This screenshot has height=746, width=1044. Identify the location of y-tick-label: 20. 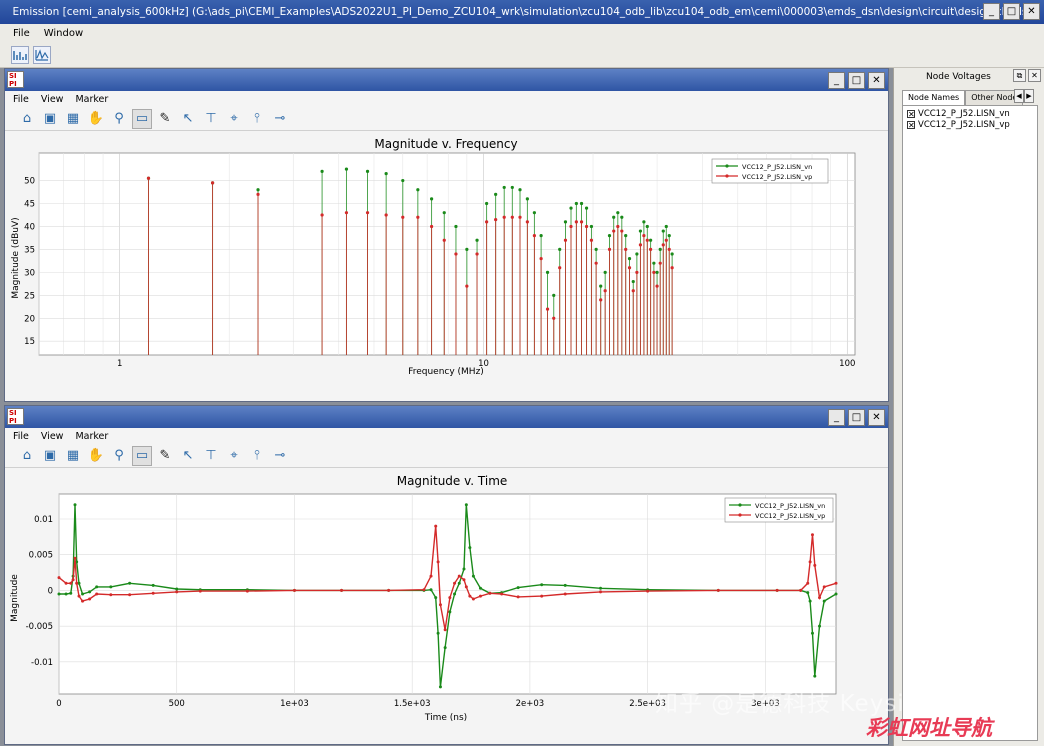
(29, 319).